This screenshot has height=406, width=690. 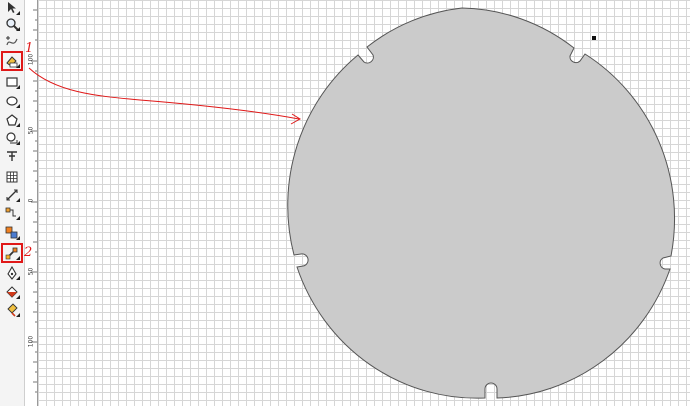 I want to click on connector-tool-button, so click(x=12, y=213).